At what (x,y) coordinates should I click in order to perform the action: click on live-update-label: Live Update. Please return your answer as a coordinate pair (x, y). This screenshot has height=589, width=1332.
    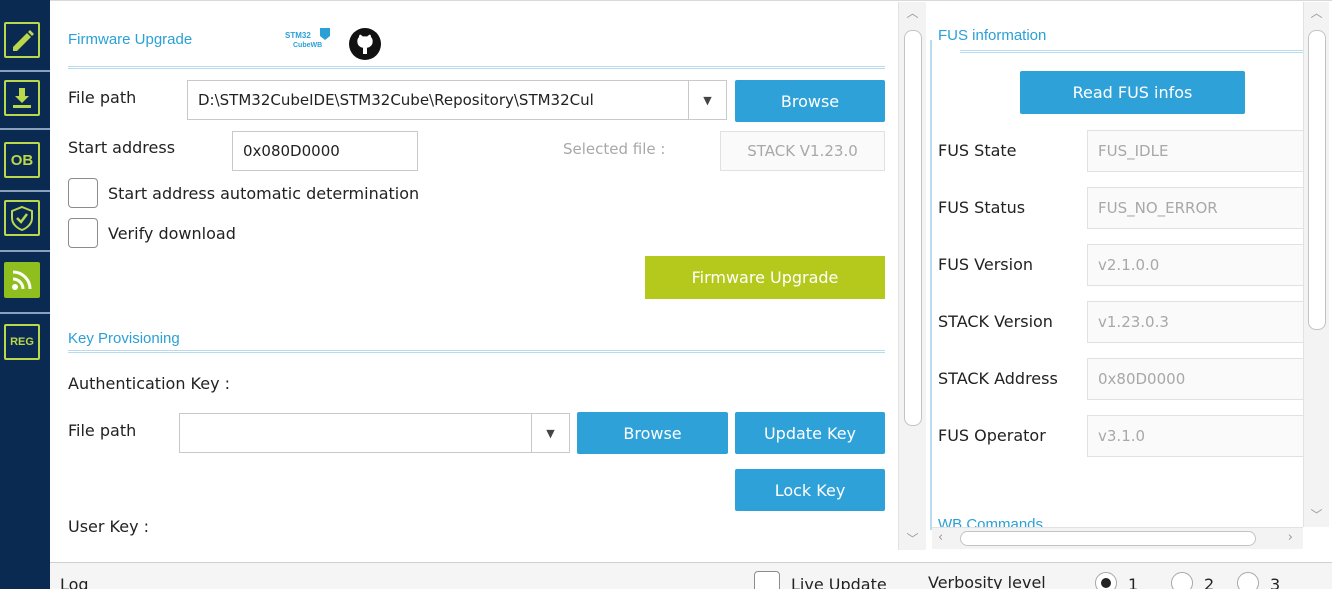
    Looking at the image, I should click on (839, 582).